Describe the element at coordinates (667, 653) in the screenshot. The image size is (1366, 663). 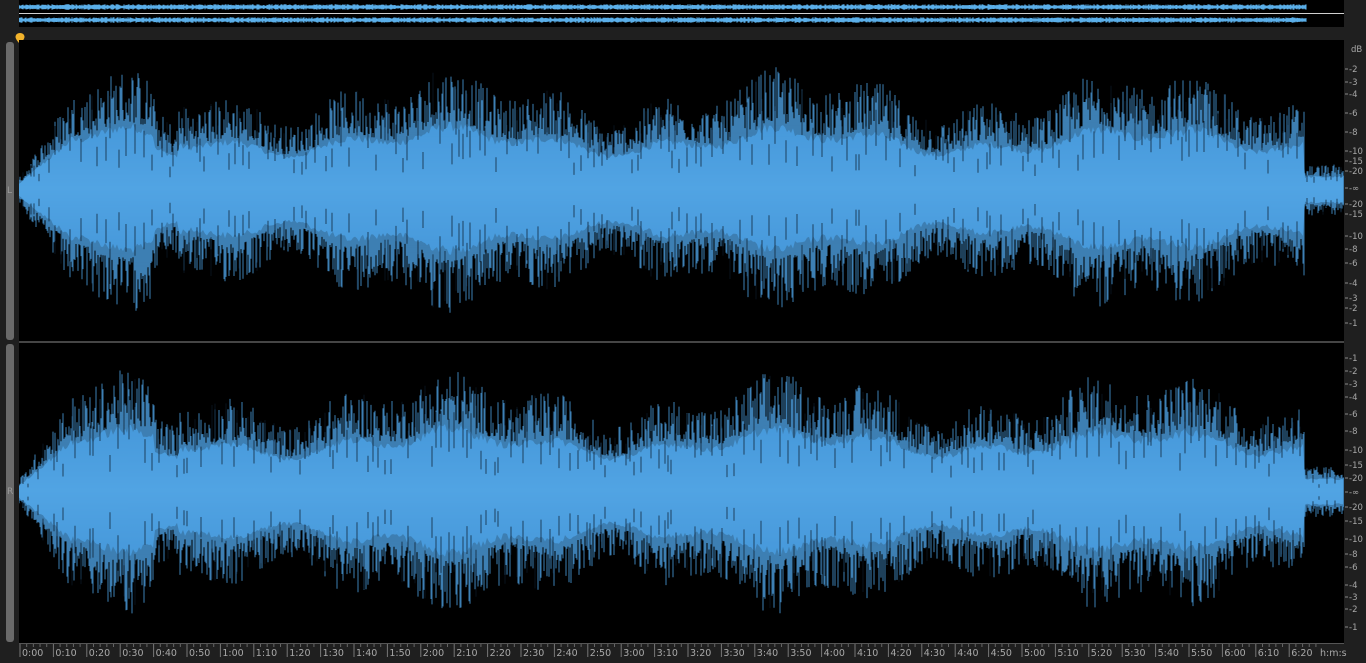
I see `time-tick-label: 3:10` at that location.